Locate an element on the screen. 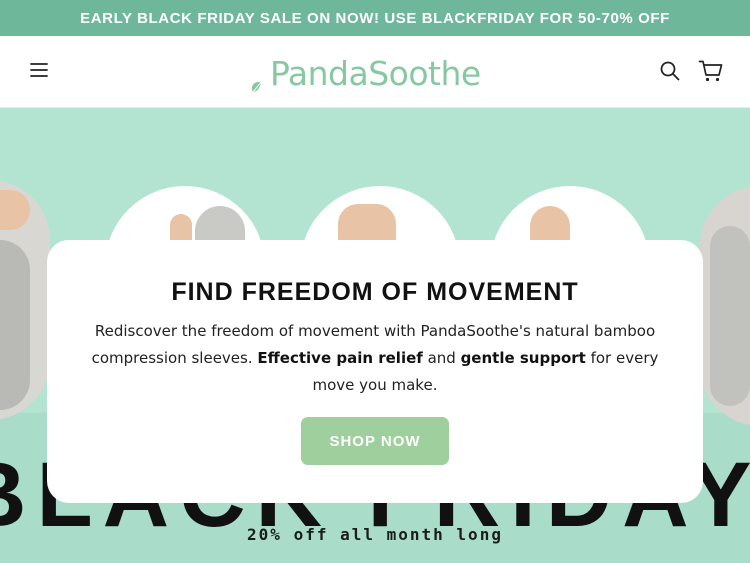  hero-offer-text: 20% off all month long is located at coordinates (375, 534).